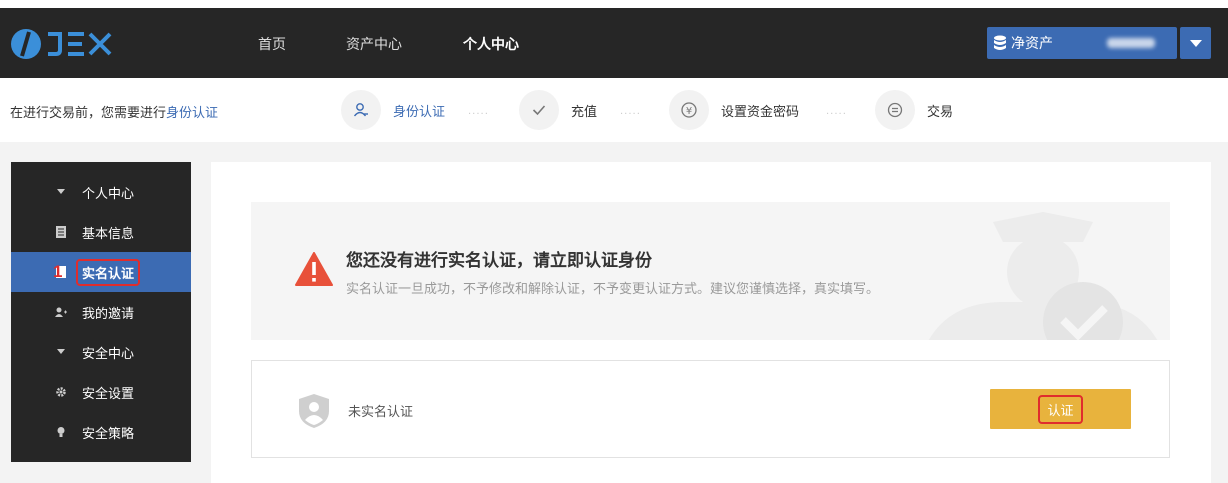 The width and height of the screenshot is (1228, 483). I want to click on sidebar: 个人中心 基本信息 实名认证 1 我的邀请 安全中心 安全设置 安全策略, so click(101, 312).